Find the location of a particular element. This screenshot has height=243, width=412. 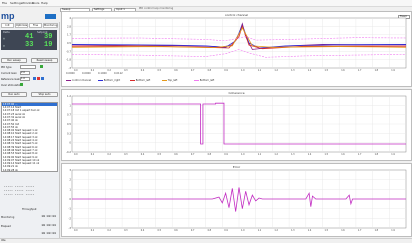

run-auto-button: Run auto is located at coordinates (14, 94).